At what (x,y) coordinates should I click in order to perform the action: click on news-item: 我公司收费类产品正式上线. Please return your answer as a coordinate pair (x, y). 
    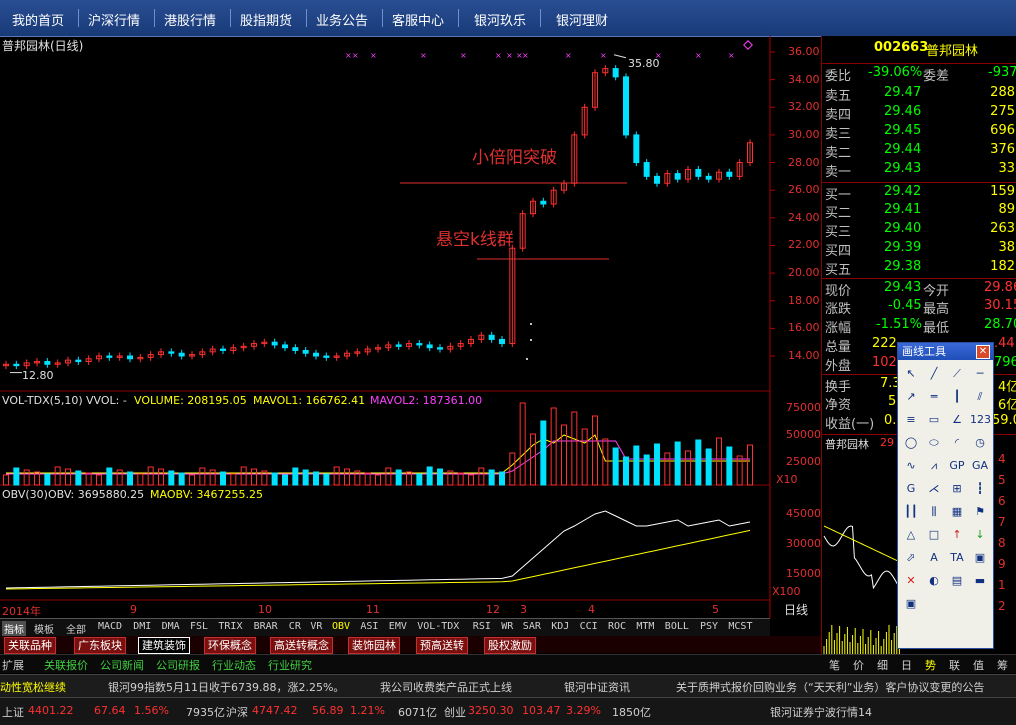
    Looking at the image, I should click on (446, 687).